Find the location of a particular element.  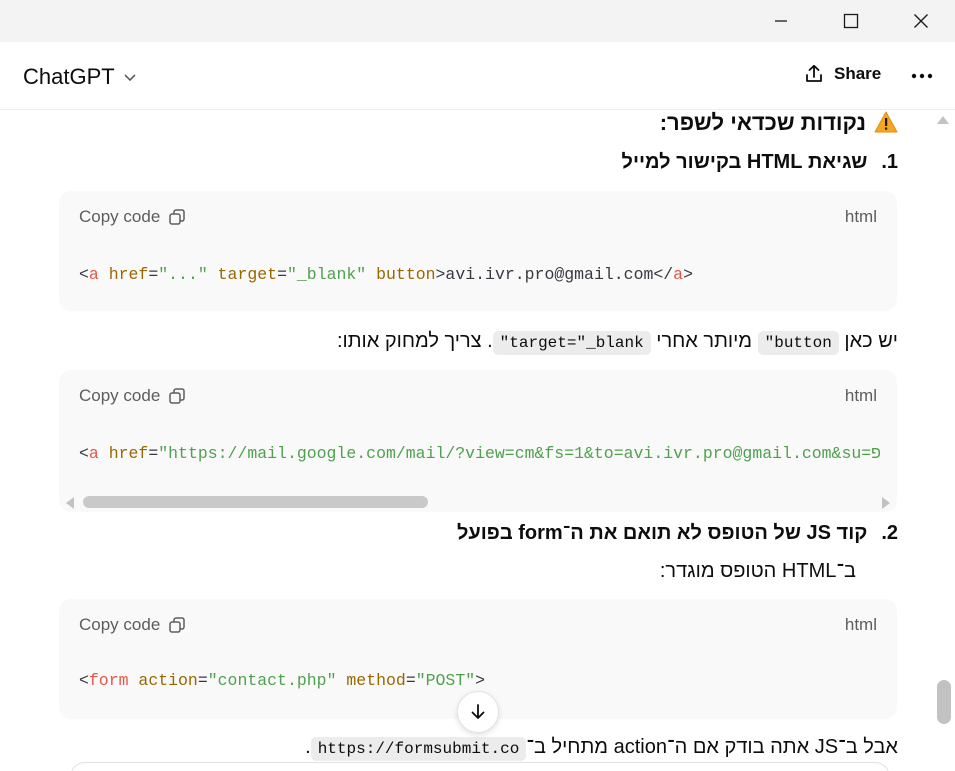

list-number-2: 2. is located at coordinates (889, 533).